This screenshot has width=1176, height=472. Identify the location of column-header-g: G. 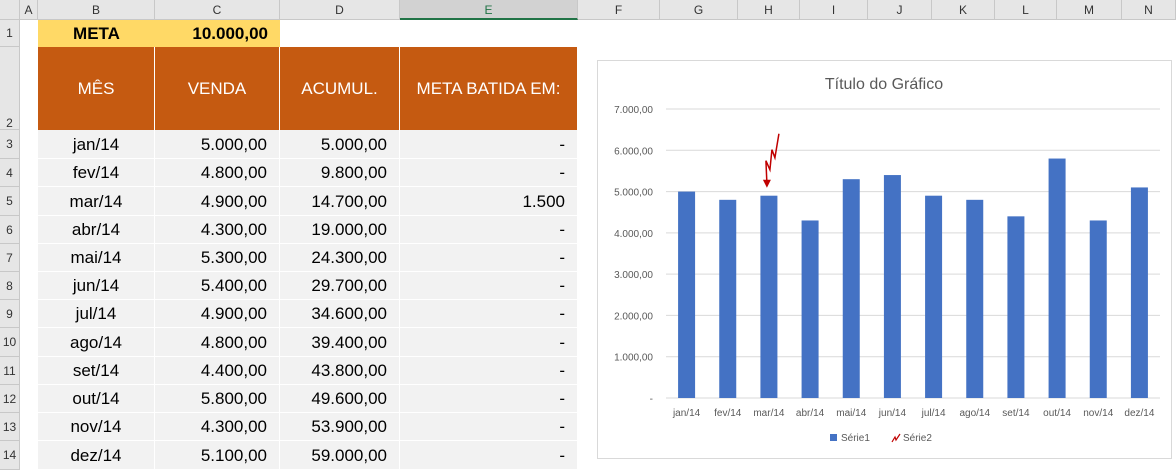
(699, 10).